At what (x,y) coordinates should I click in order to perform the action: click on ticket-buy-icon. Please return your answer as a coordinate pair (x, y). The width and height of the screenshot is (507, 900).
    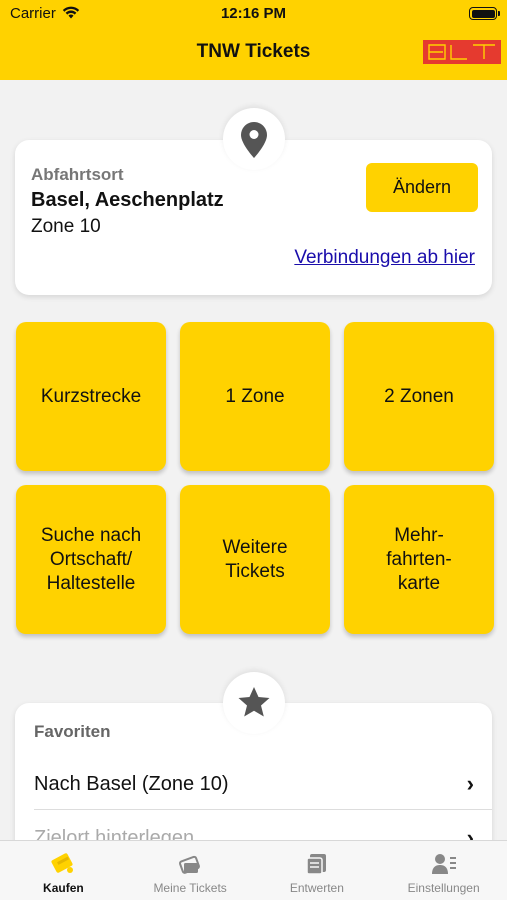
    Looking at the image, I should click on (63, 864).